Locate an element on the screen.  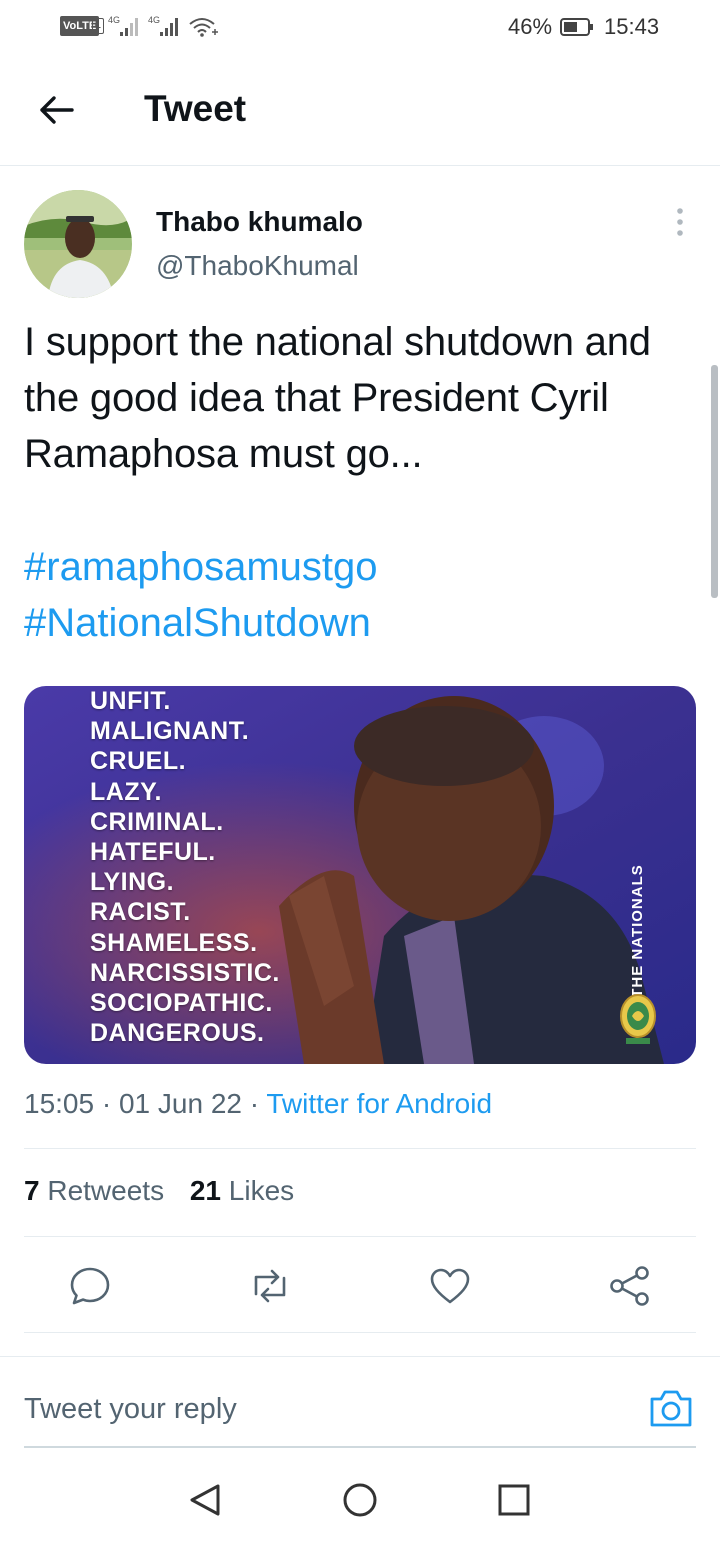
share-icon is located at coordinates (630, 1286).